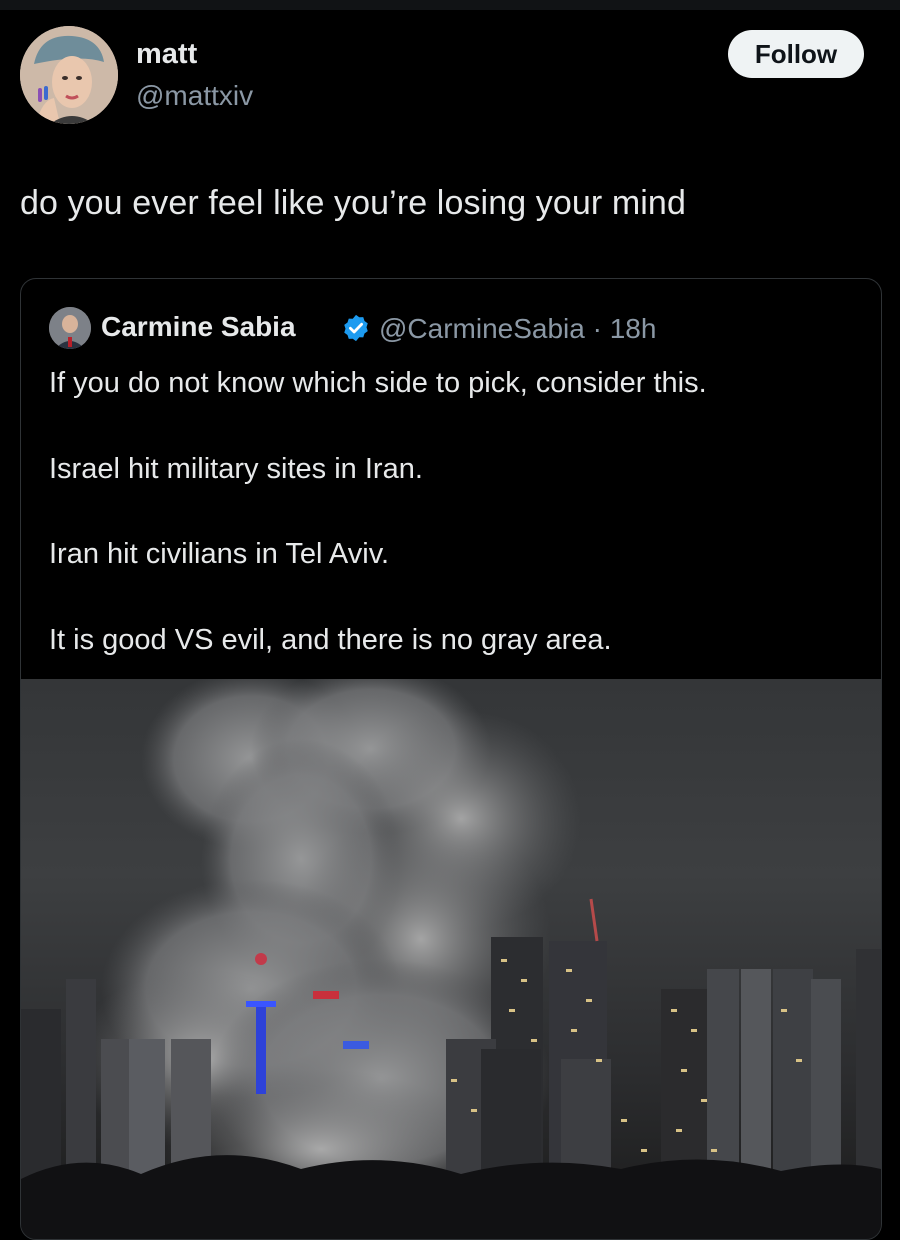 This screenshot has width=900, height=1240. What do you see at coordinates (219, 554) in the screenshot?
I see `quoted-tweet-line: Iran hit civilians in Tel Aviv.` at bounding box center [219, 554].